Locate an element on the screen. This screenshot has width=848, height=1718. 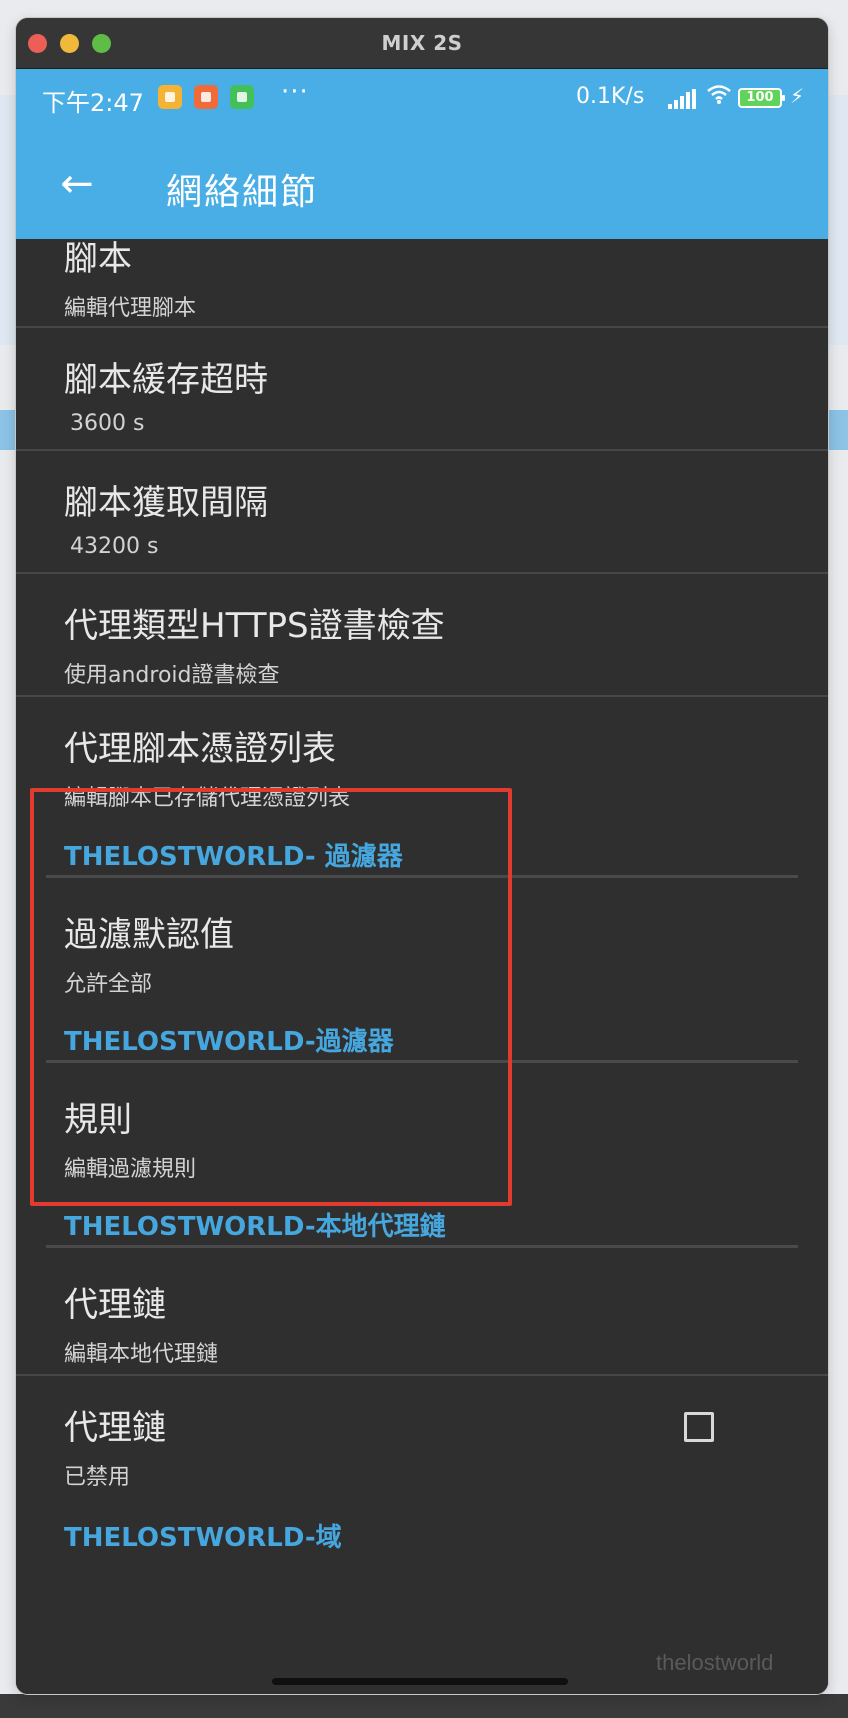
settings-item-proxy-chain: 代理鏈 編輯本地代理鏈 is located at coordinates (422, 1322).